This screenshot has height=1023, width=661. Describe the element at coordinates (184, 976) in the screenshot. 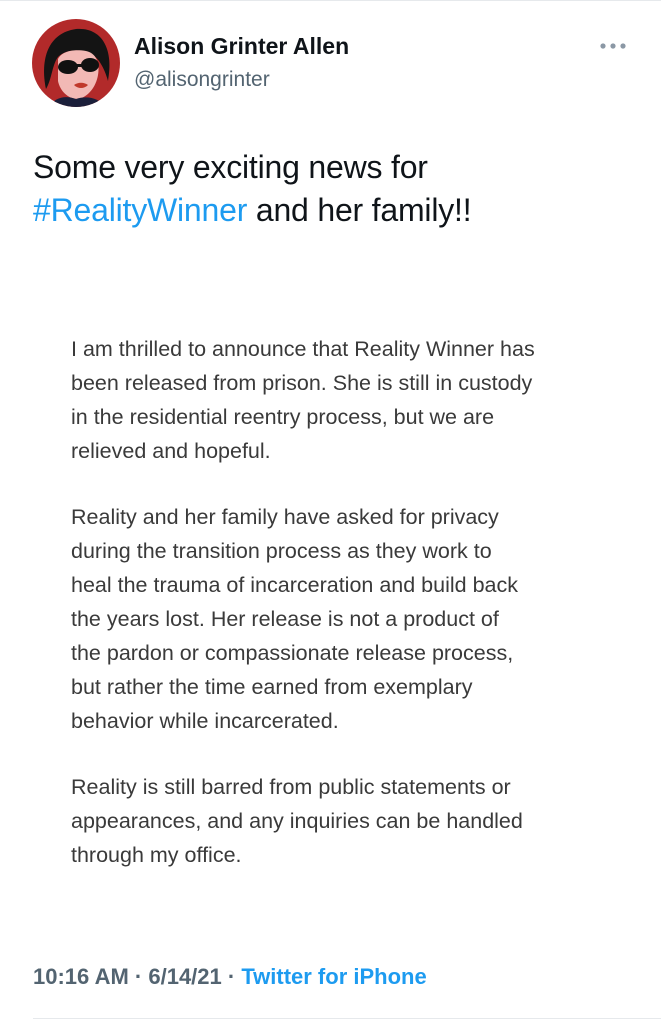

I see `tweet-date: 6/14/21` at that location.